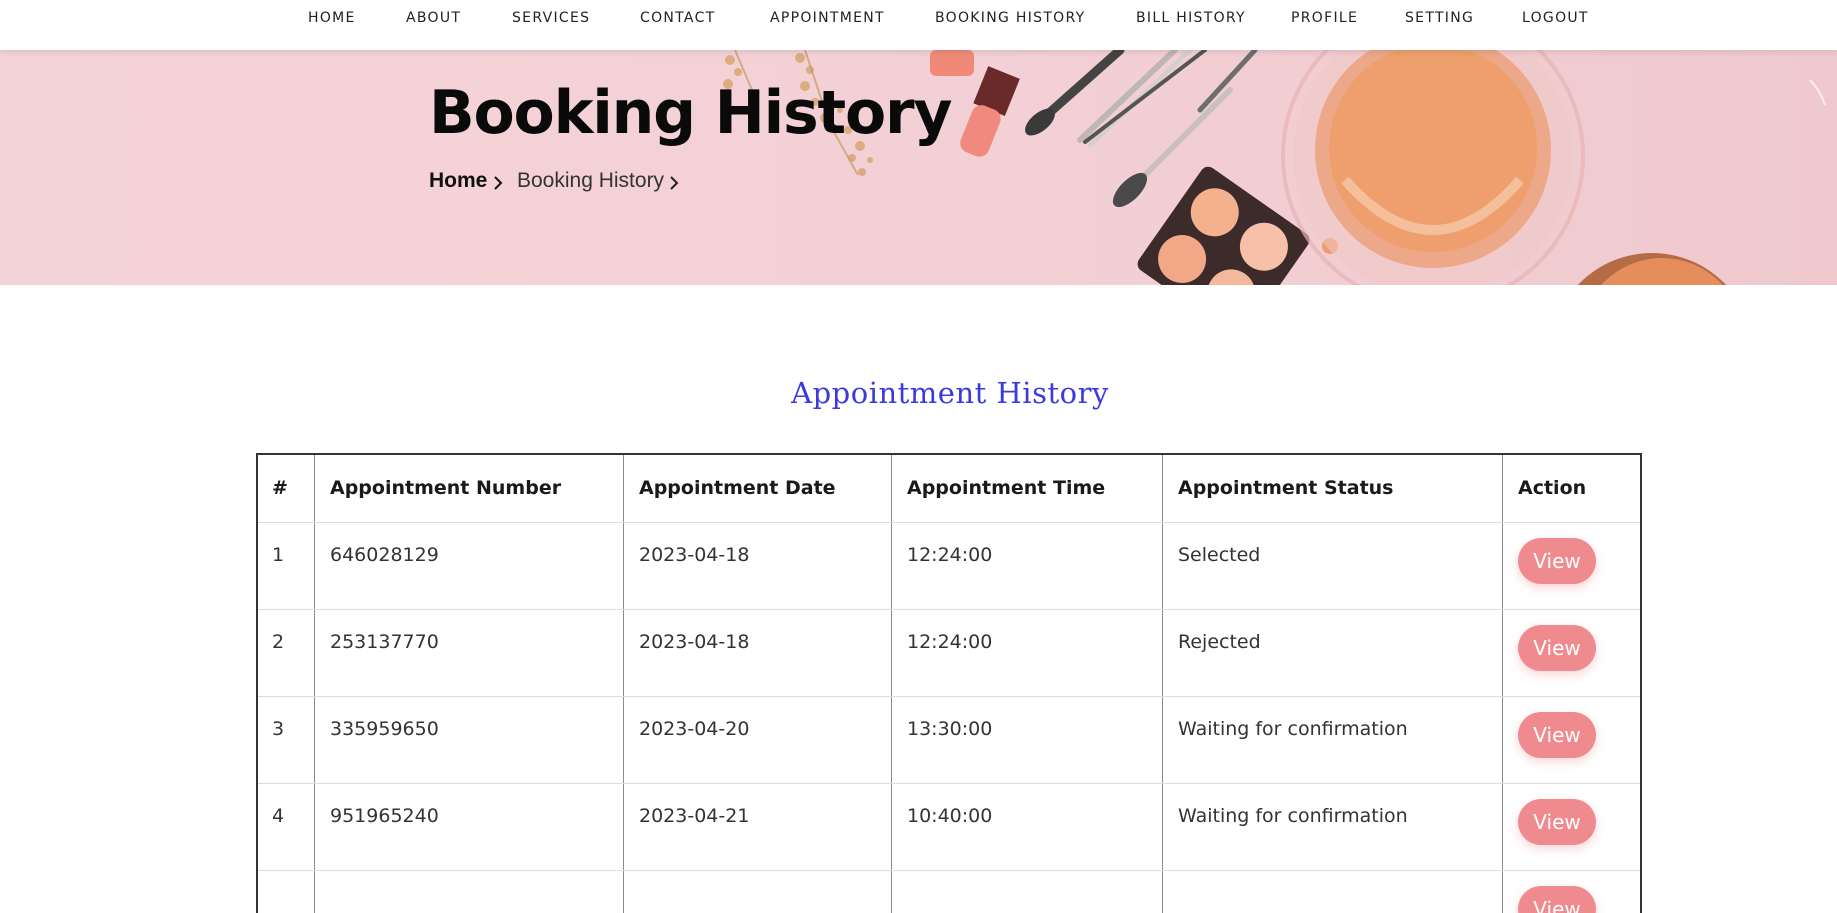  What do you see at coordinates (278, 816) in the screenshot?
I see `cell-index: 4` at bounding box center [278, 816].